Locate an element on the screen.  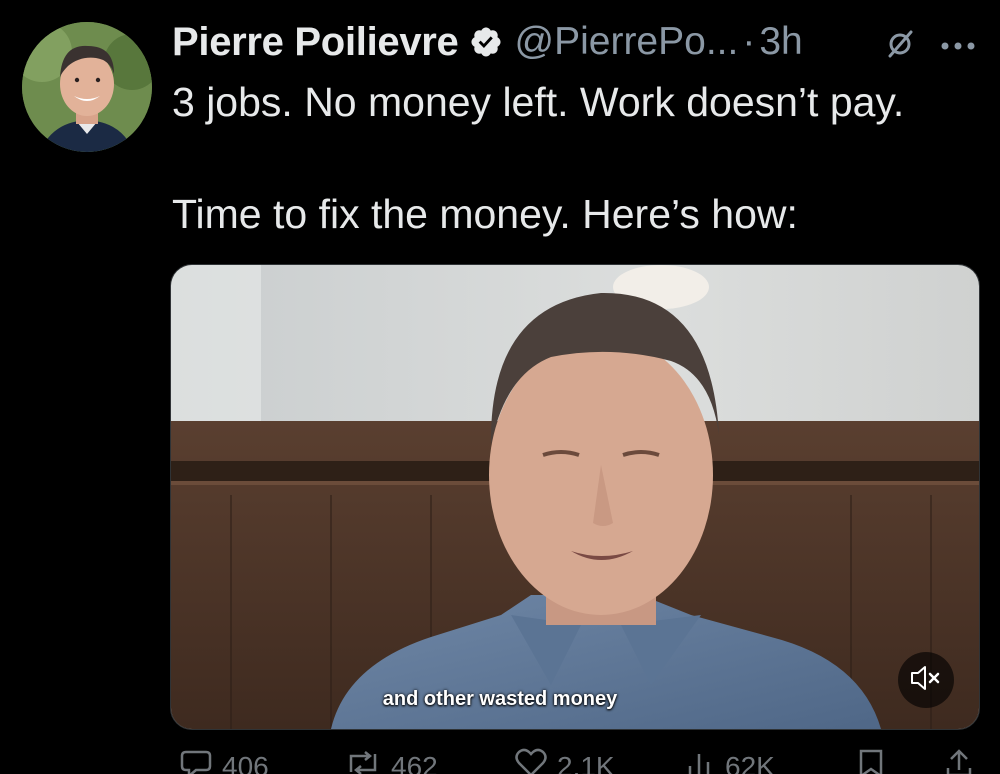
reply-icon is located at coordinates (196, 761).